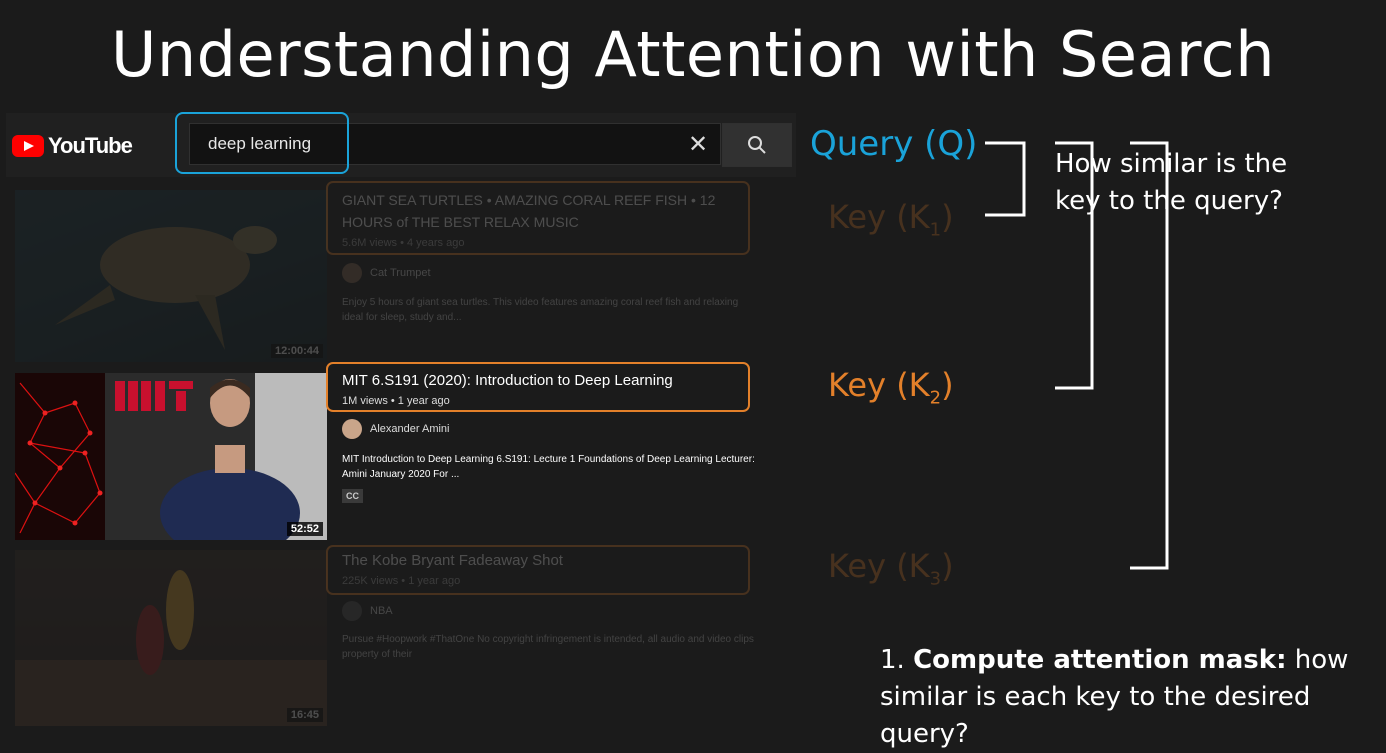 The image size is (1386, 753). What do you see at coordinates (1077, 355) in the screenshot?
I see `similarity-brackets` at bounding box center [1077, 355].